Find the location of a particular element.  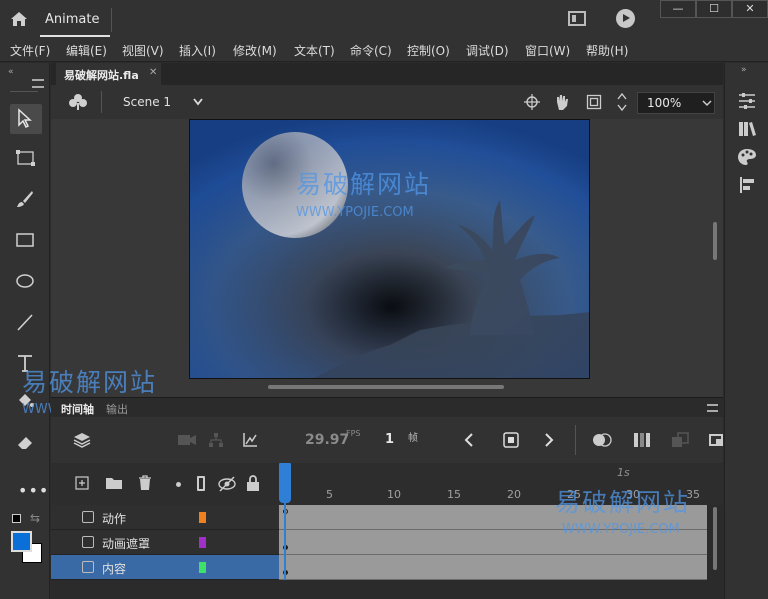

menu-text: 文本(T) is located at coordinates (314, 50).